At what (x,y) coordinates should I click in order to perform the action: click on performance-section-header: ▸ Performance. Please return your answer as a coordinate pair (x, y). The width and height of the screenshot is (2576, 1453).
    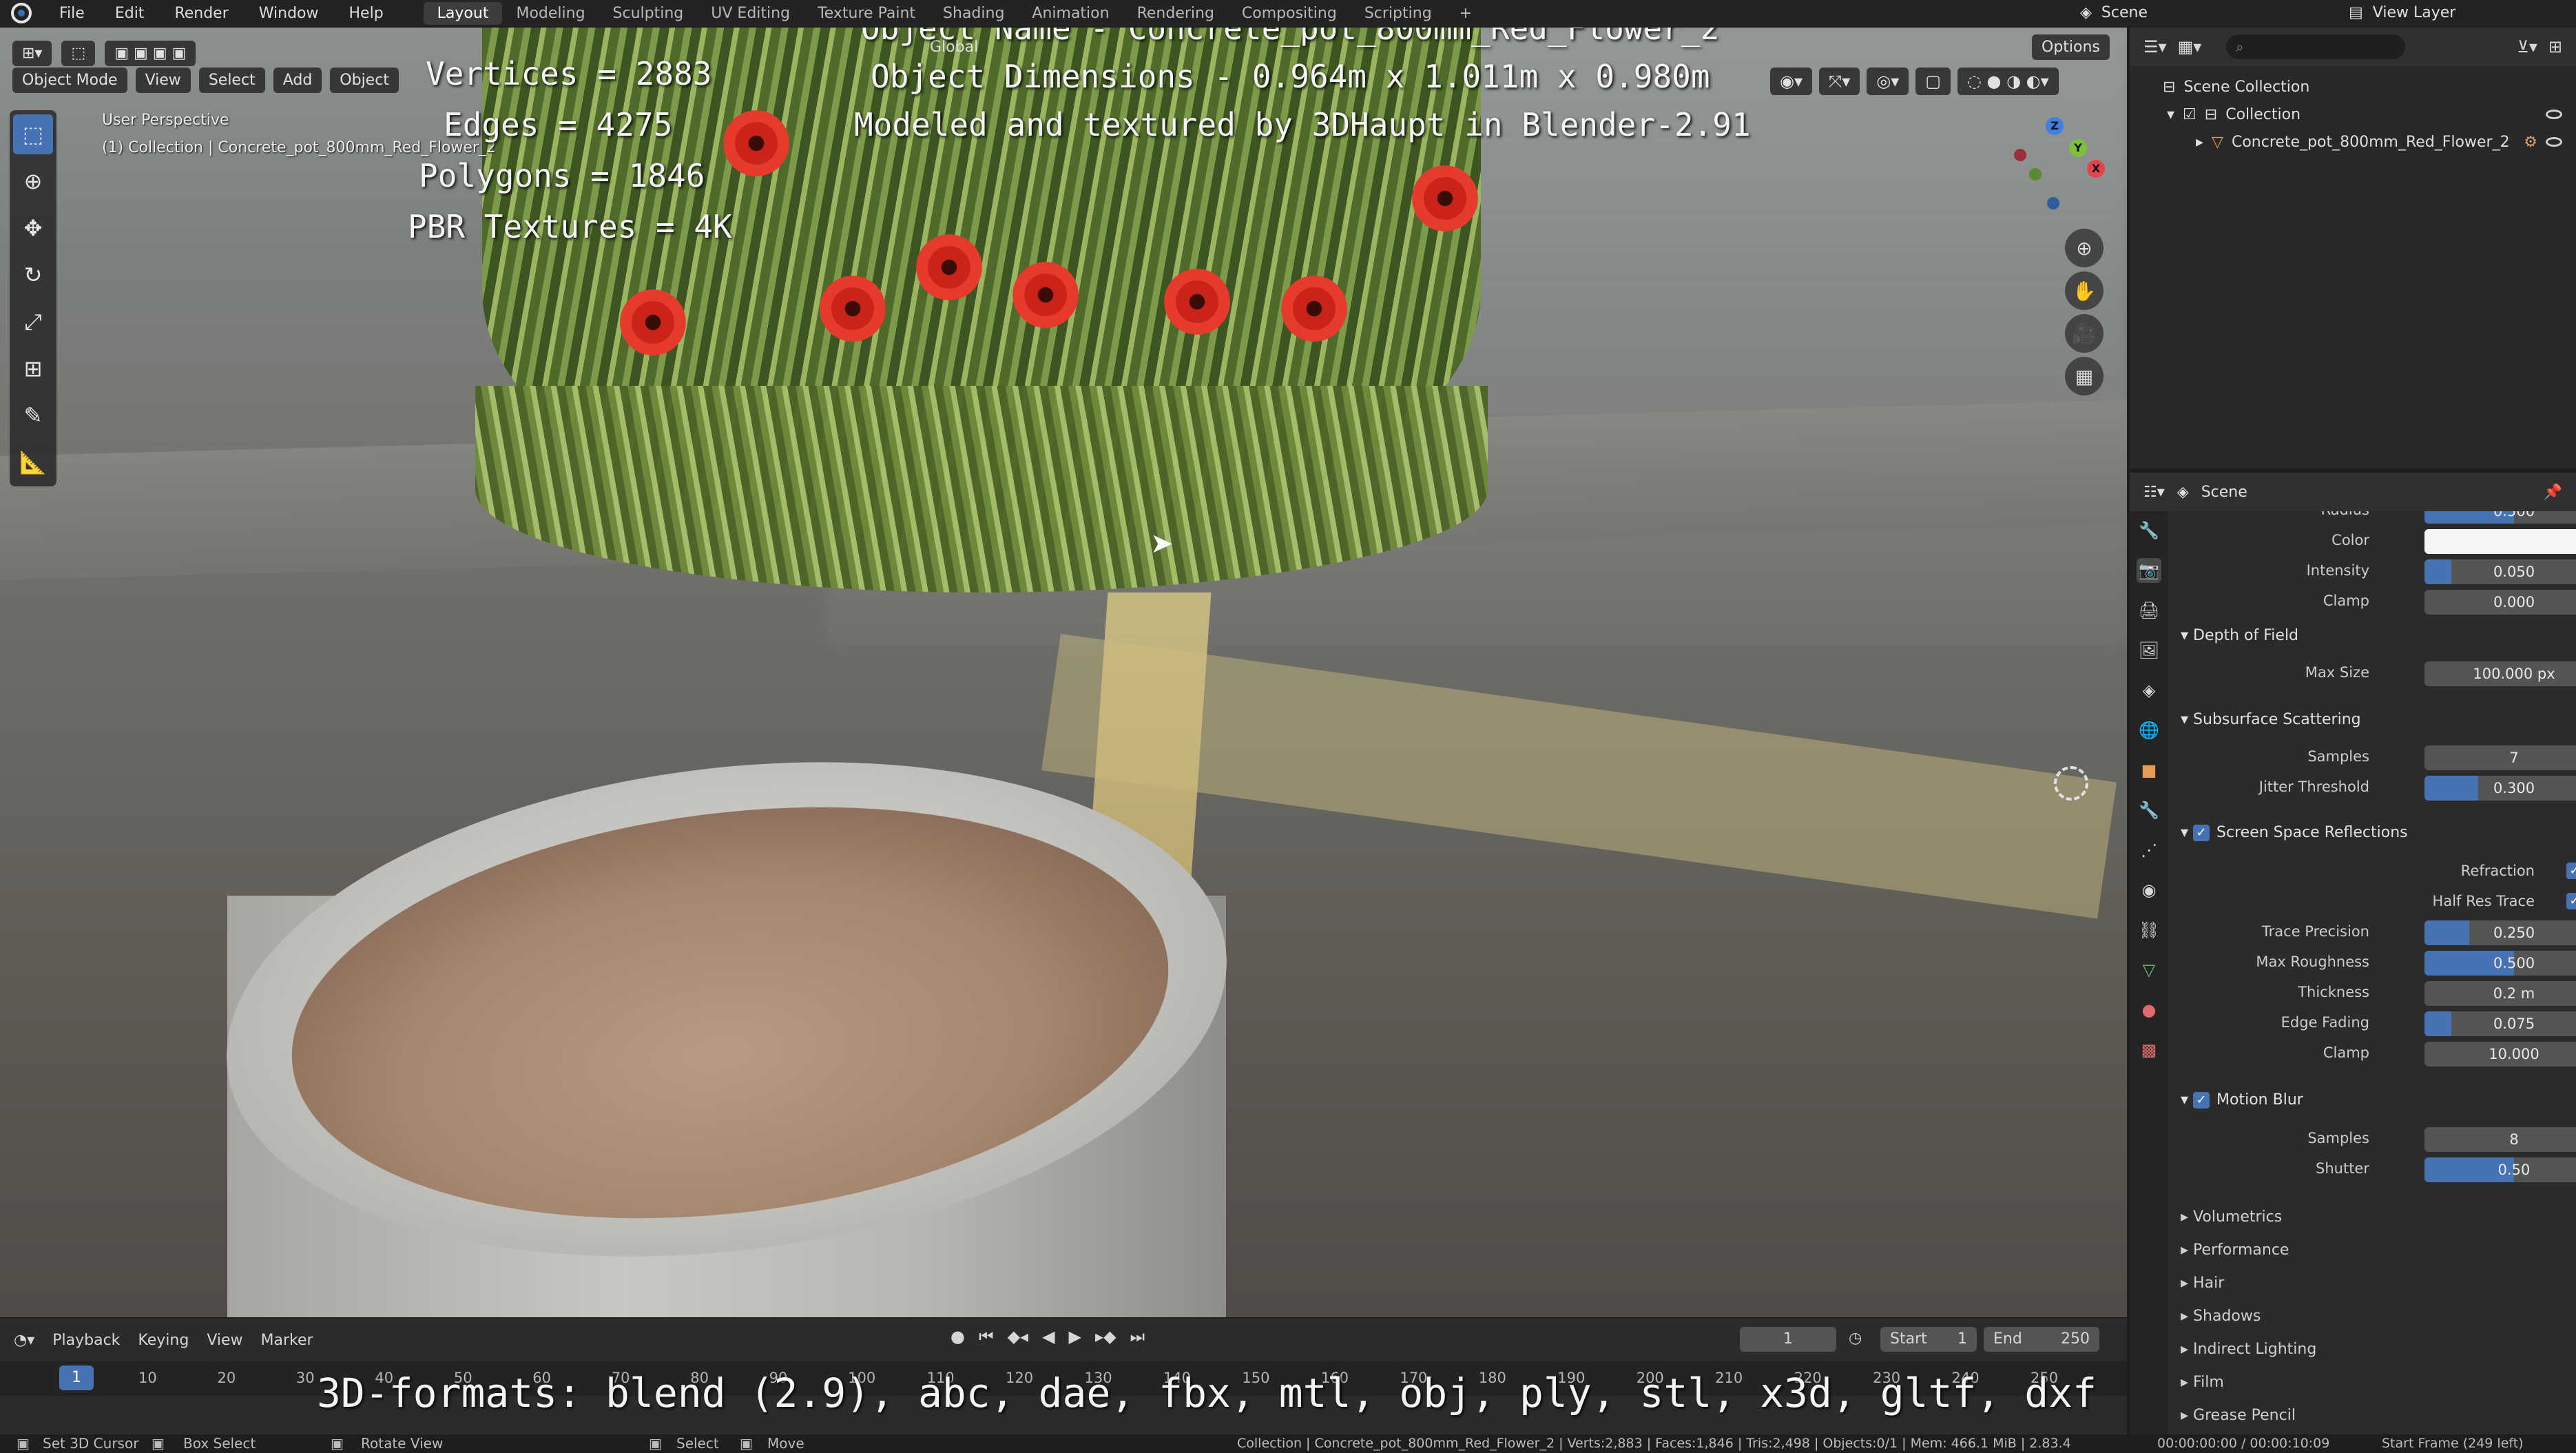
    Looking at the image, I should click on (2372, 1250).